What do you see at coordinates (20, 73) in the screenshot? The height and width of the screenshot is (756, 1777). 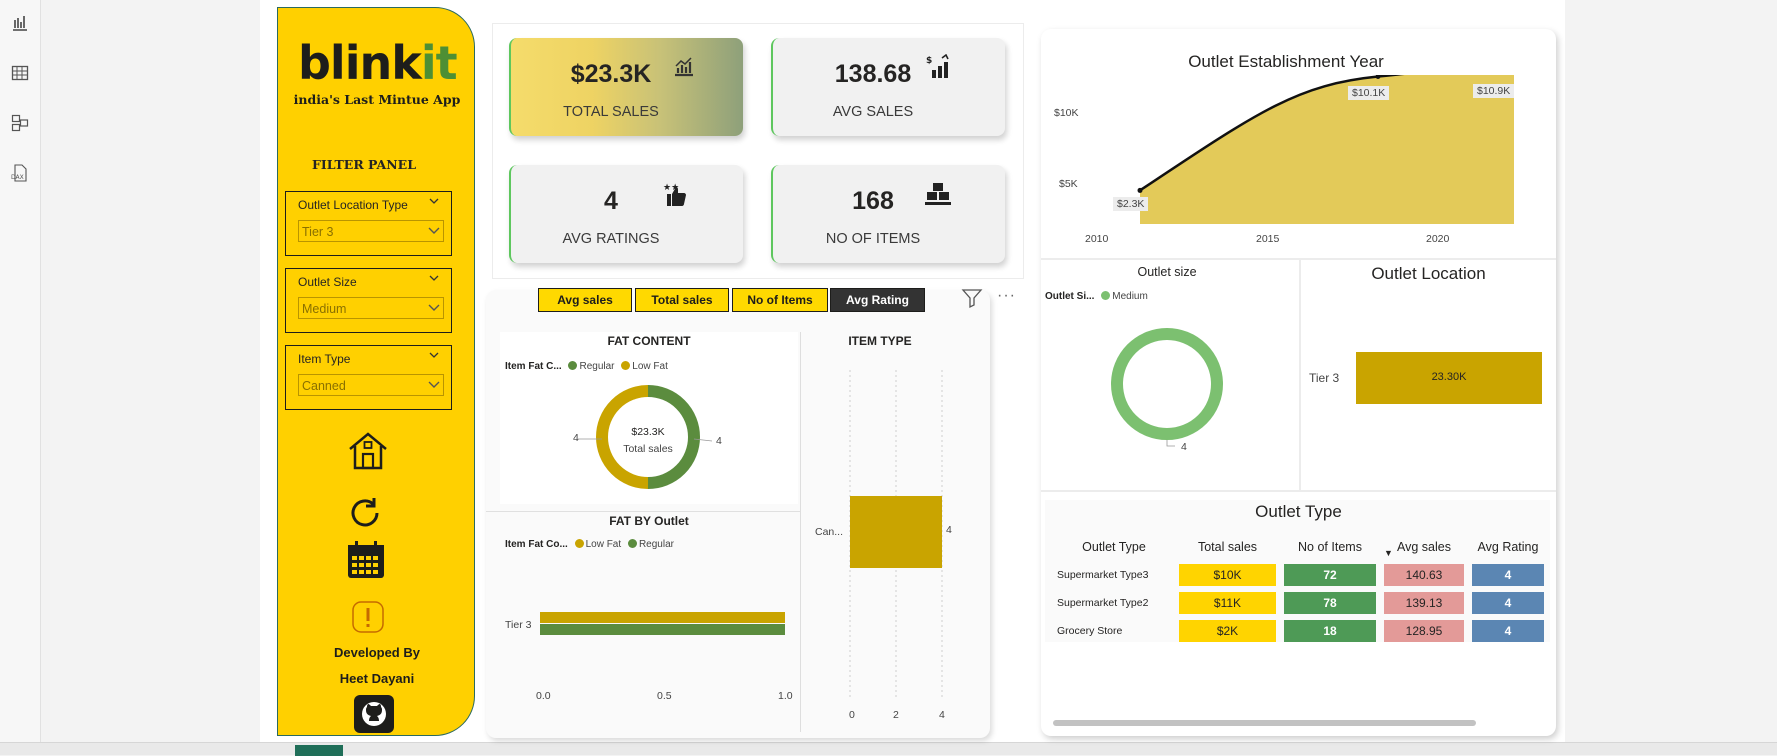 I see `table-view-icon` at bounding box center [20, 73].